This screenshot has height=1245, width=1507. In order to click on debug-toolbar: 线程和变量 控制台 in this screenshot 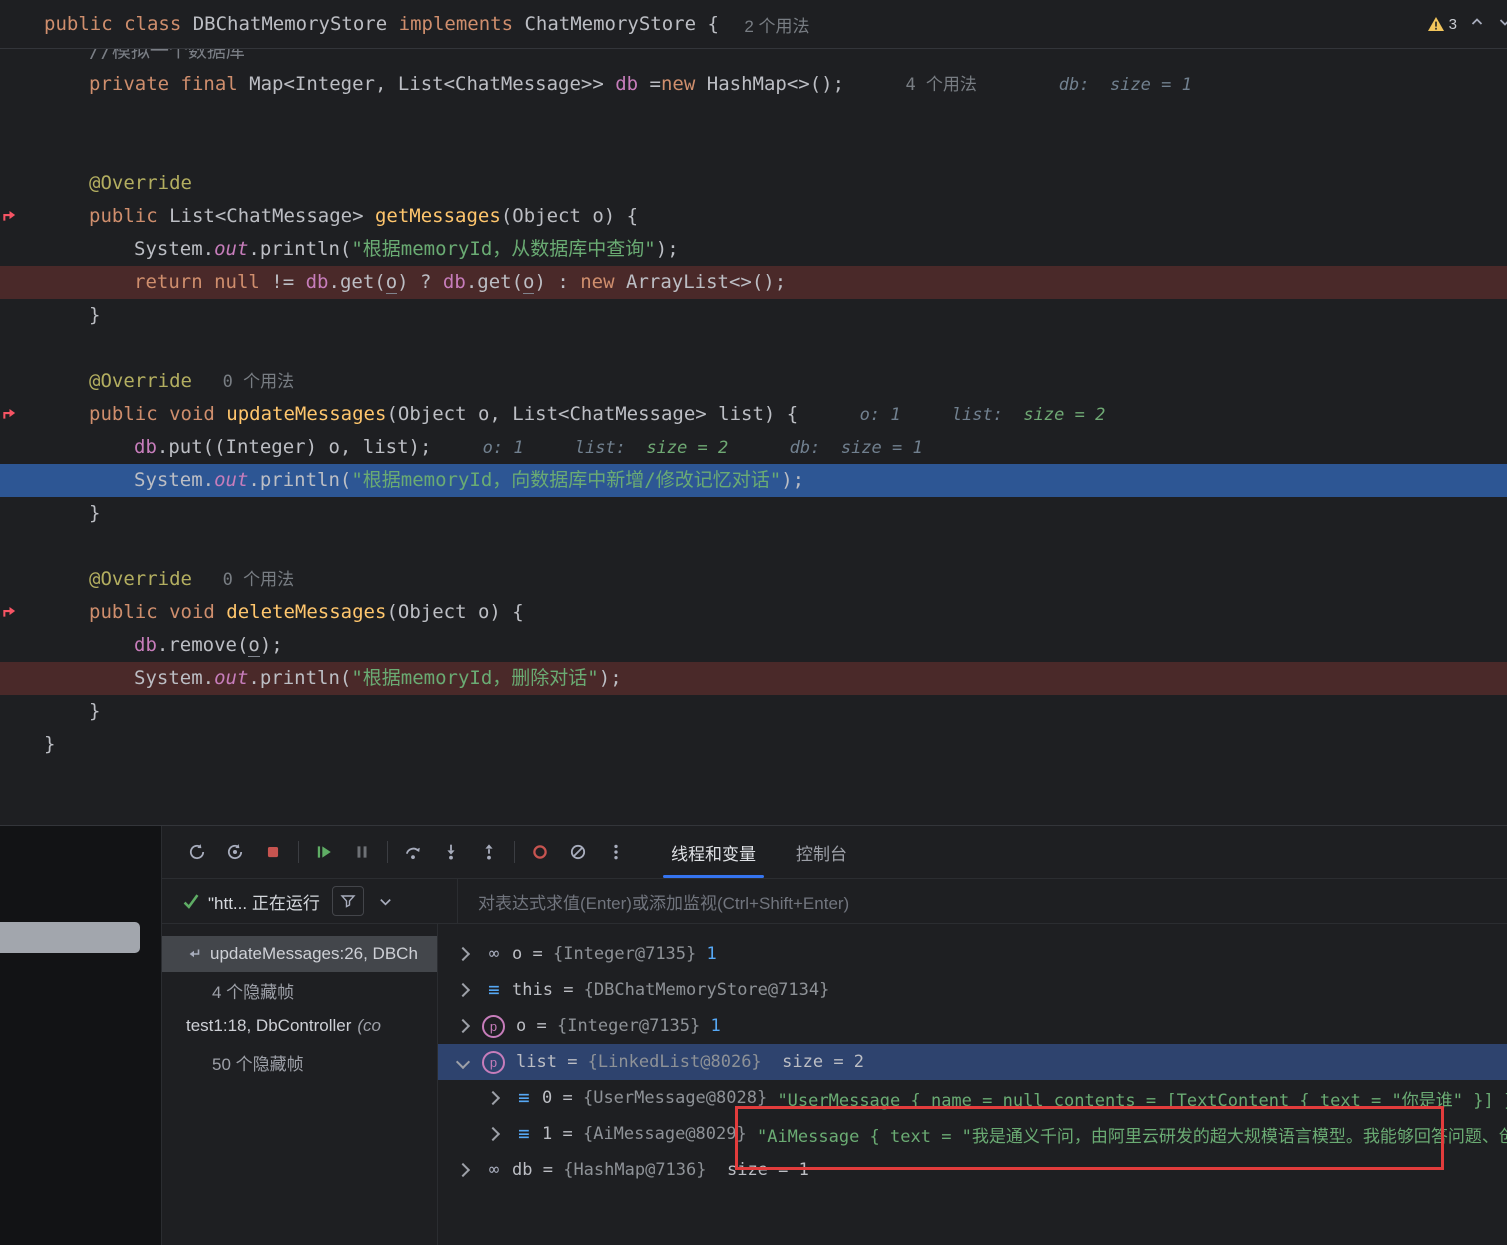, I will do `click(834, 852)`.